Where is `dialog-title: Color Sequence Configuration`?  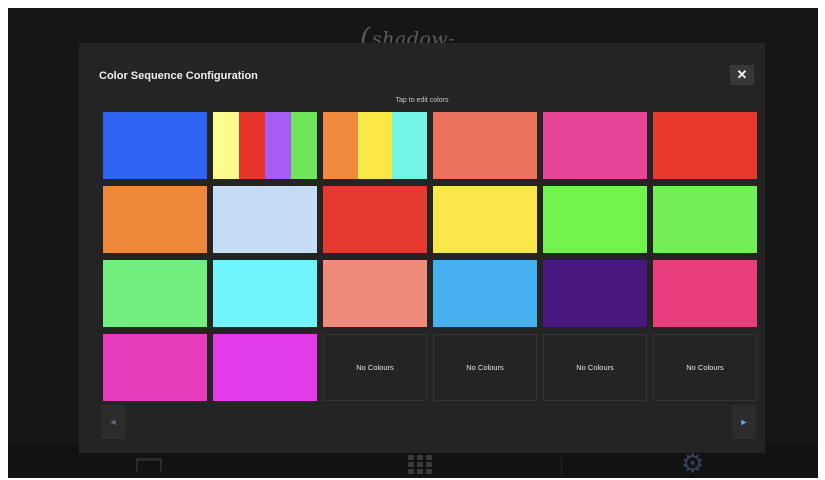
dialog-title: Color Sequence Configuration is located at coordinates (178, 76).